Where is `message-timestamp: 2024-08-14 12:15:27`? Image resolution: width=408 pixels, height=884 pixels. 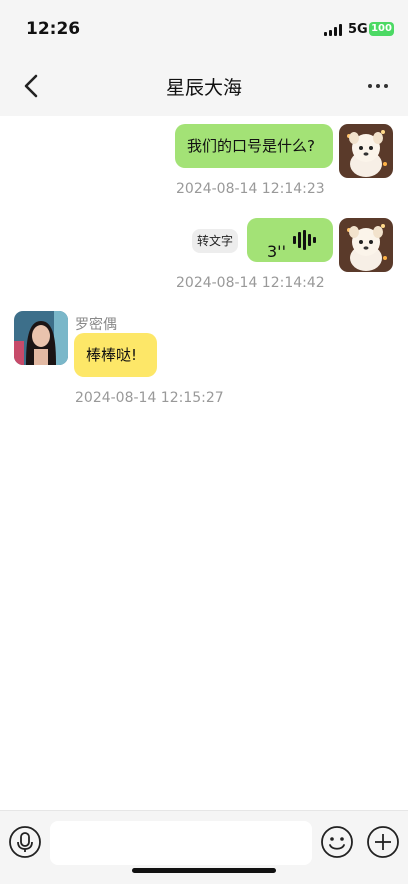 message-timestamp: 2024-08-14 12:15:27 is located at coordinates (149, 398).